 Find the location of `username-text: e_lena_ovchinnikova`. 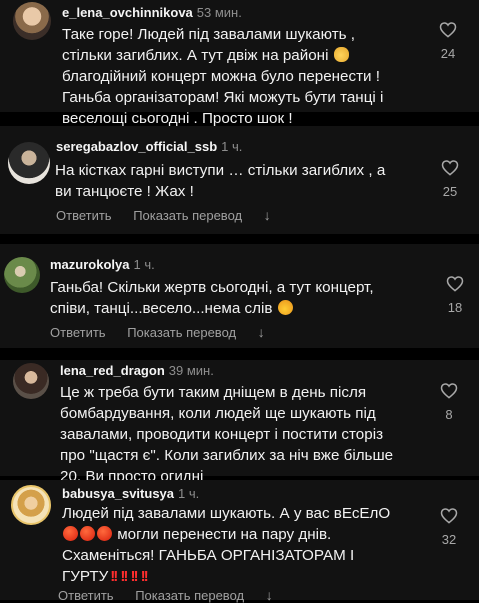

username-text: e_lena_ovchinnikova is located at coordinates (127, 12).